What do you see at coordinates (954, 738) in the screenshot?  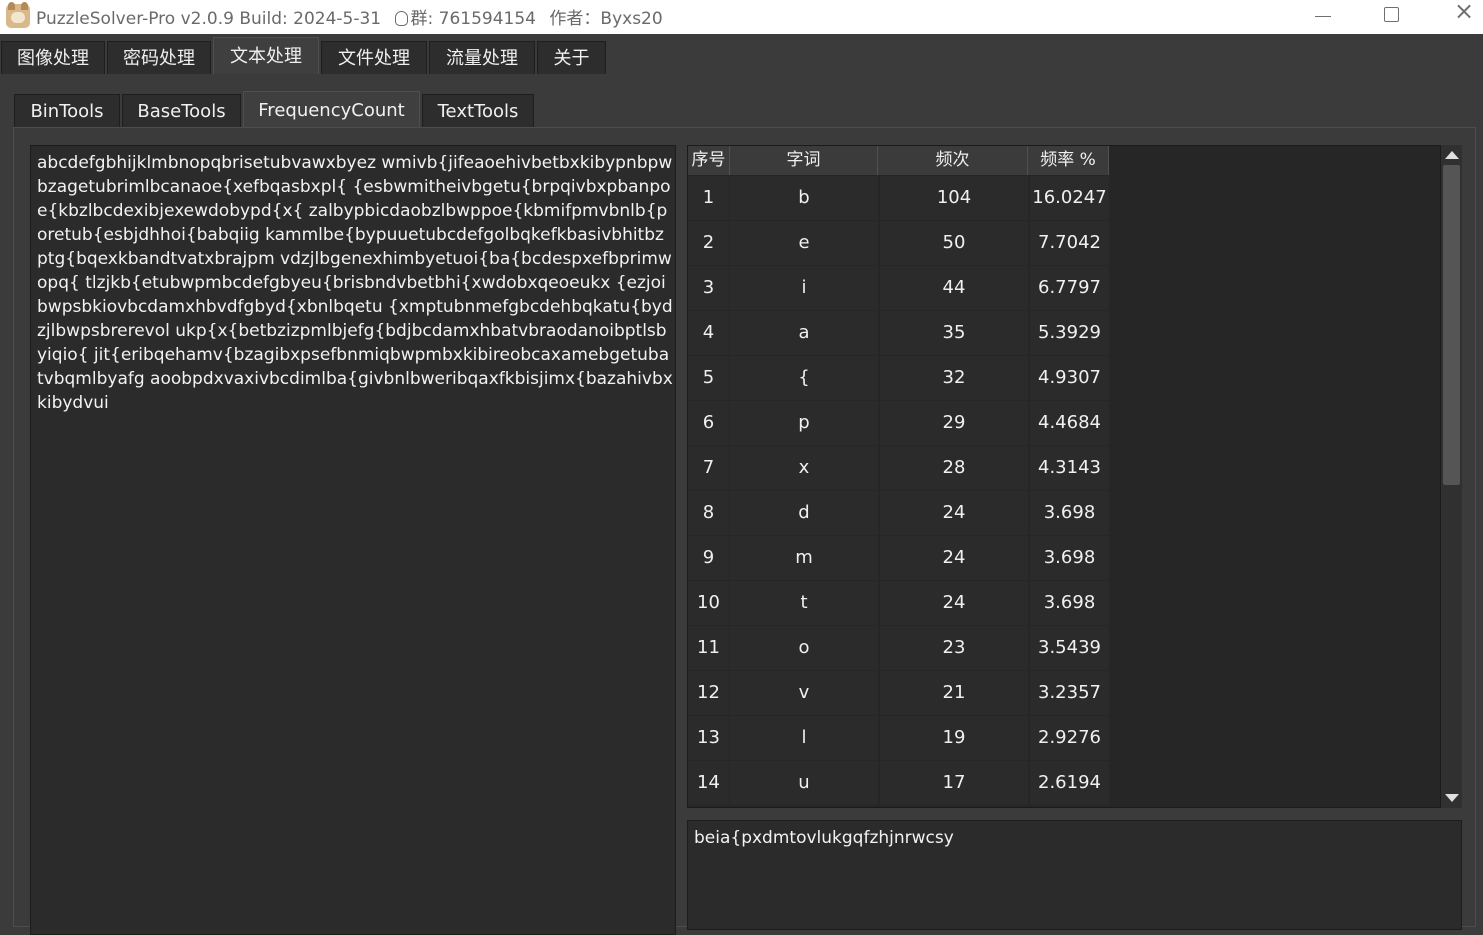 I see `cell-count: 19` at bounding box center [954, 738].